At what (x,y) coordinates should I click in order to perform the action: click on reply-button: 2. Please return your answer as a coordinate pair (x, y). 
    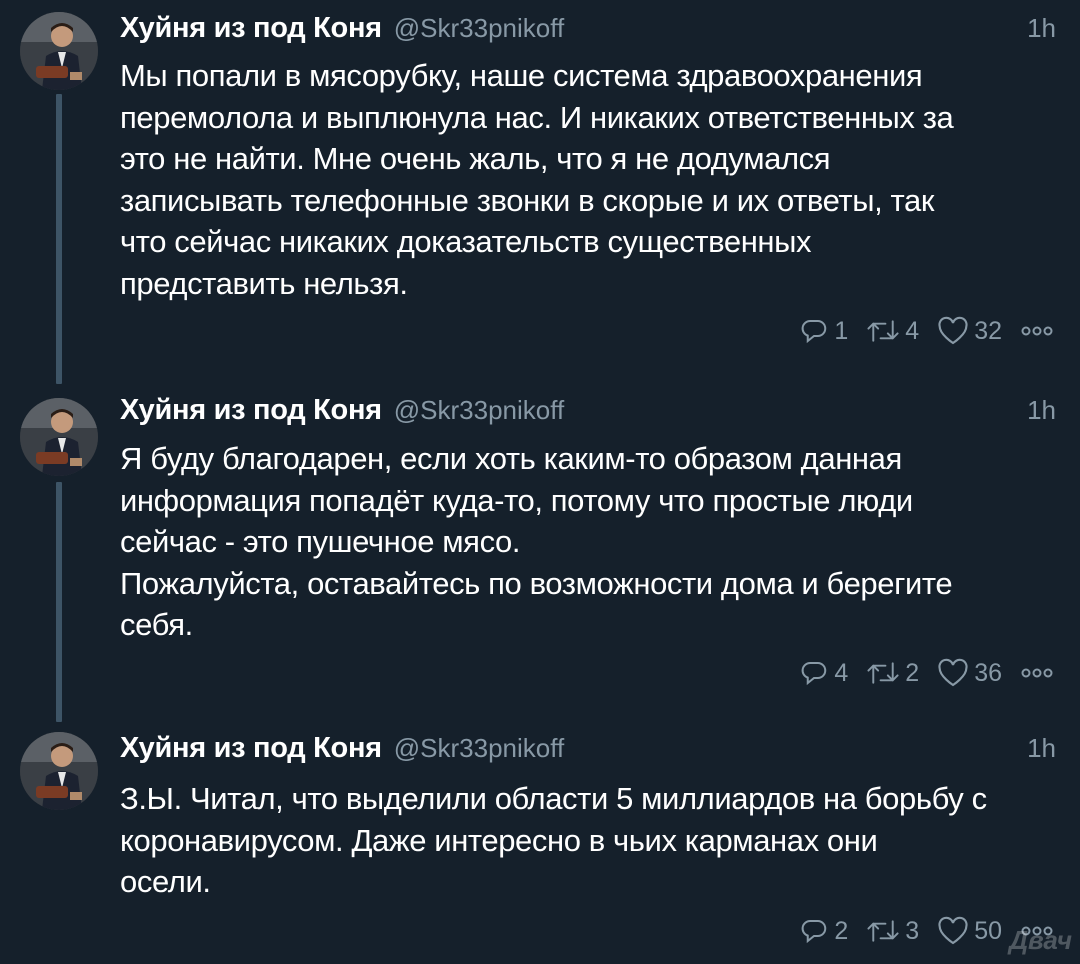
    Looking at the image, I should click on (823, 931).